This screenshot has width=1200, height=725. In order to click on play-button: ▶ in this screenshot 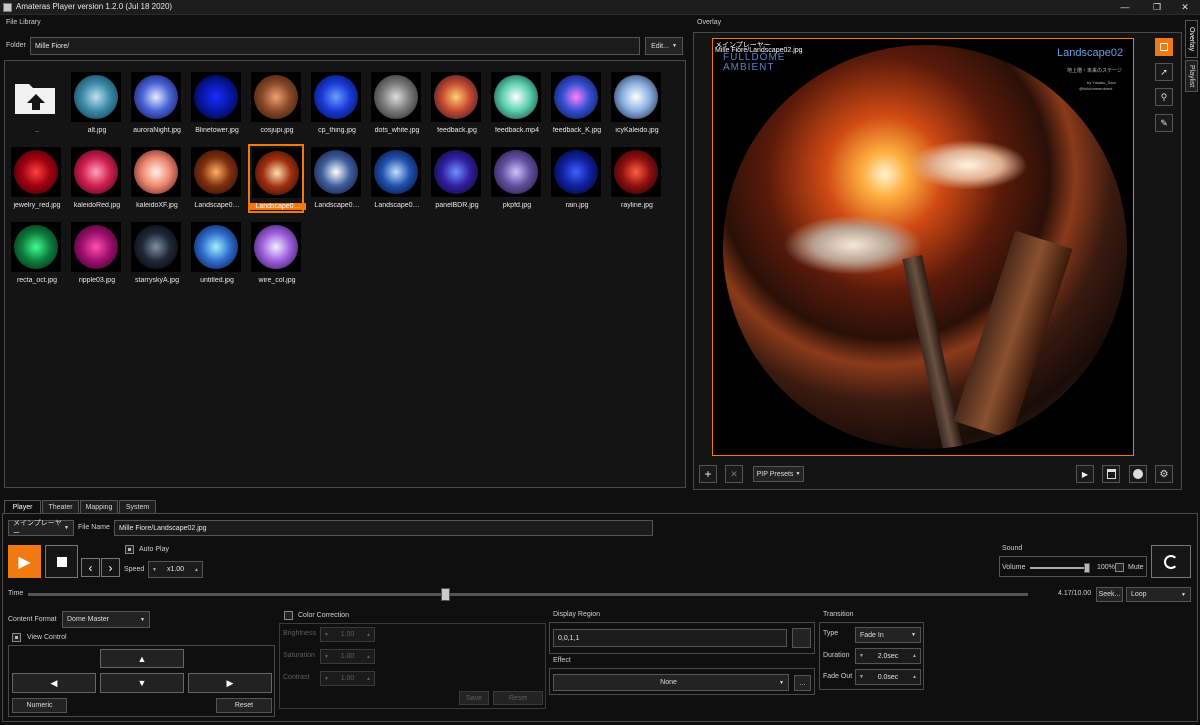, I will do `click(24, 561)`.